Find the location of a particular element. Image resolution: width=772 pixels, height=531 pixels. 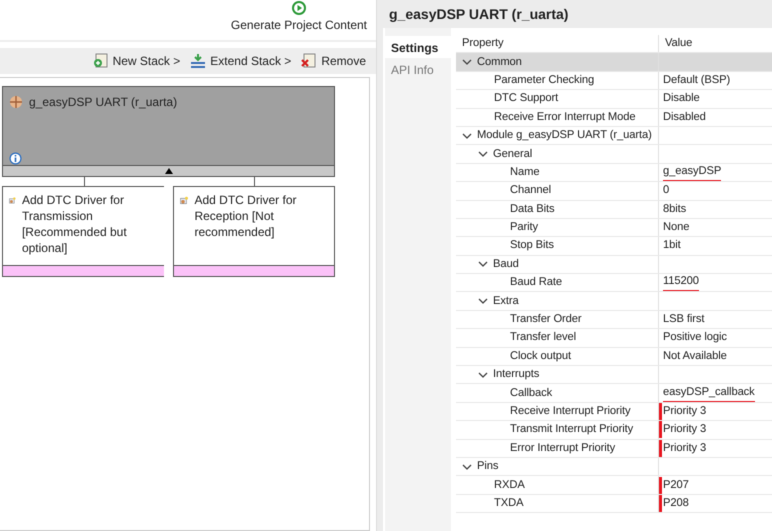

property-cell: DTC Support is located at coordinates (557, 99).